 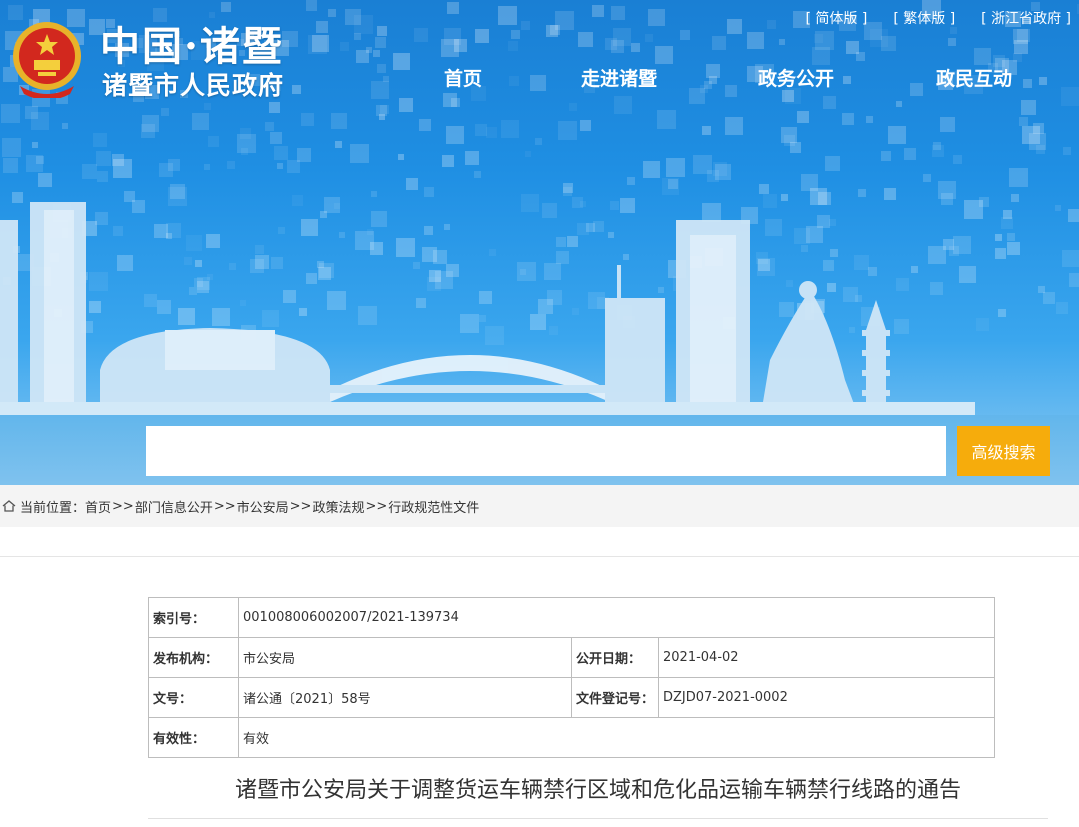 What do you see at coordinates (463, 77) in the screenshot?
I see `nav-home: 首页` at bounding box center [463, 77].